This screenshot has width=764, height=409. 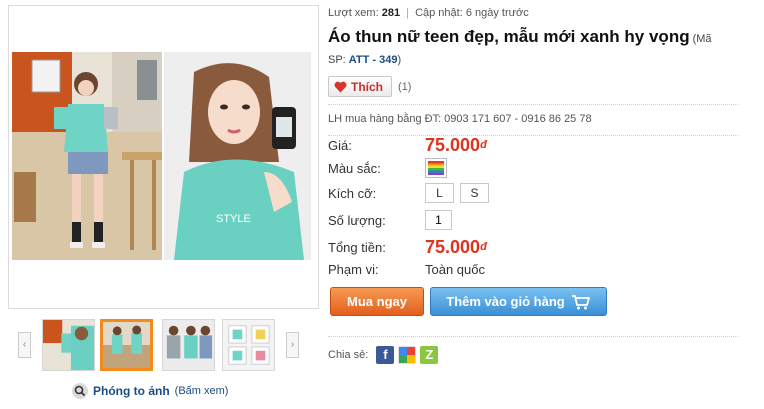 What do you see at coordinates (357, 220) in the screenshot?
I see `quantity-label: Số lượng:` at bounding box center [357, 220].